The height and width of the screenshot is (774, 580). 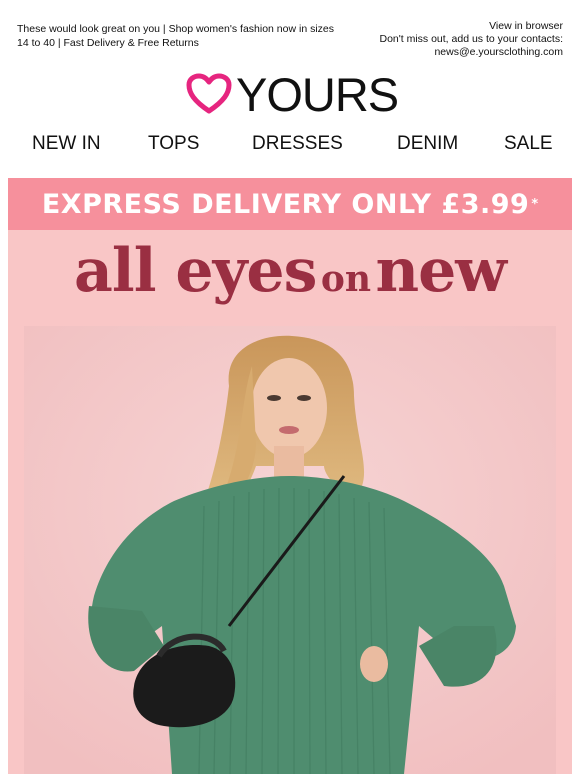 I want to click on nav-item-denim: DENIM, so click(x=427, y=144).